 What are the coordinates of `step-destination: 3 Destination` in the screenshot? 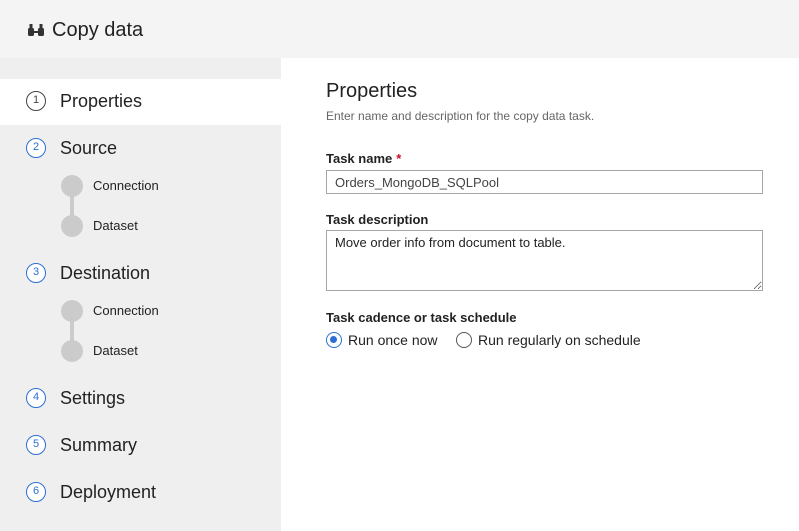 It's located at (140, 274).